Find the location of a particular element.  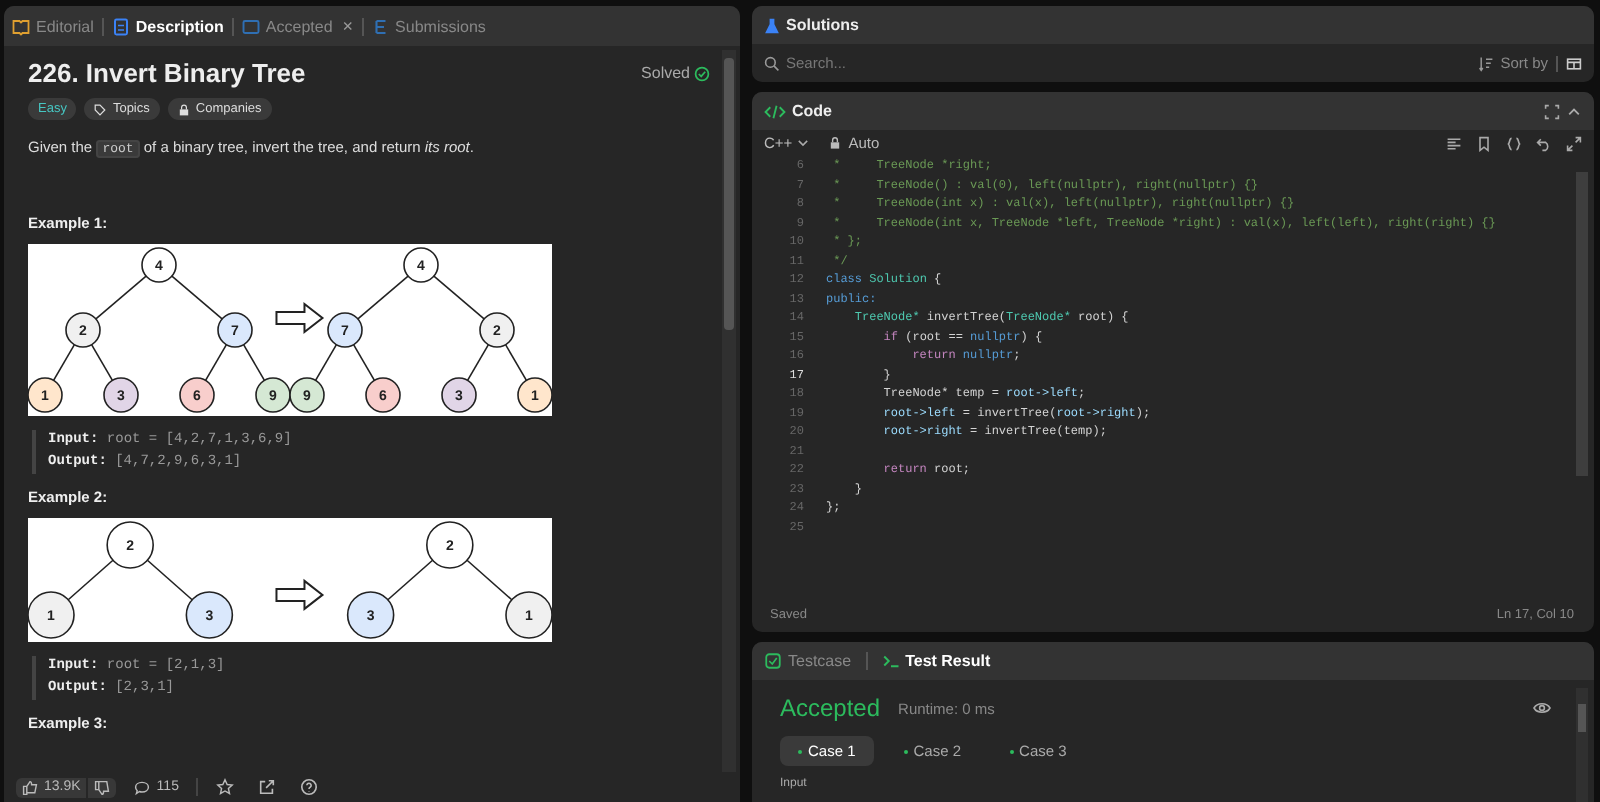

panel-title: Code is located at coordinates (812, 111).